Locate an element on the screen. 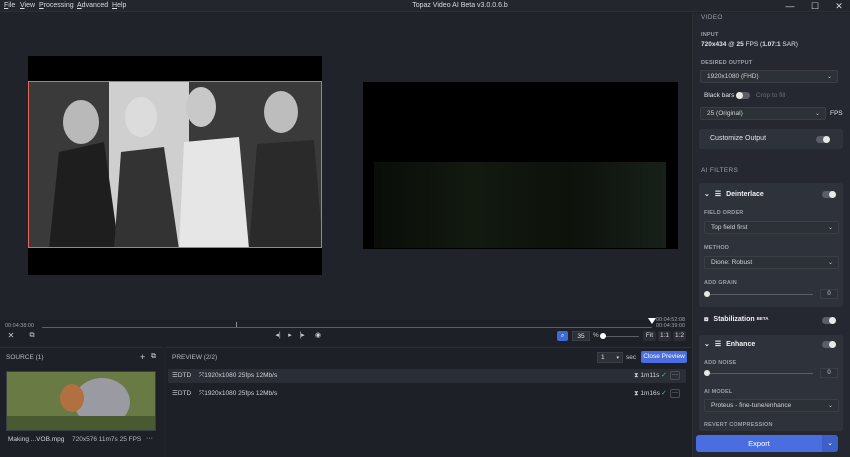 The image size is (850, 457). step-back-icon: ◂| is located at coordinates (278, 336).